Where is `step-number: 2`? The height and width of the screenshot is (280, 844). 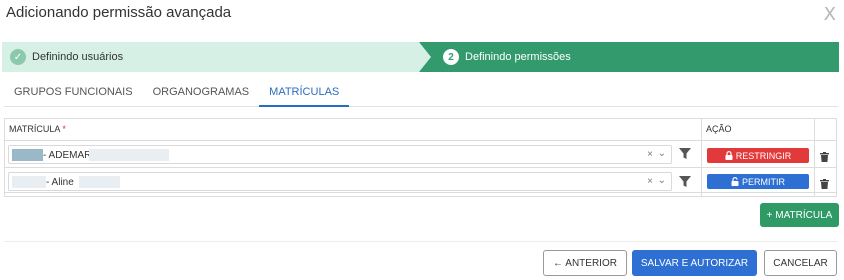
step-number: 2 is located at coordinates (451, 57).